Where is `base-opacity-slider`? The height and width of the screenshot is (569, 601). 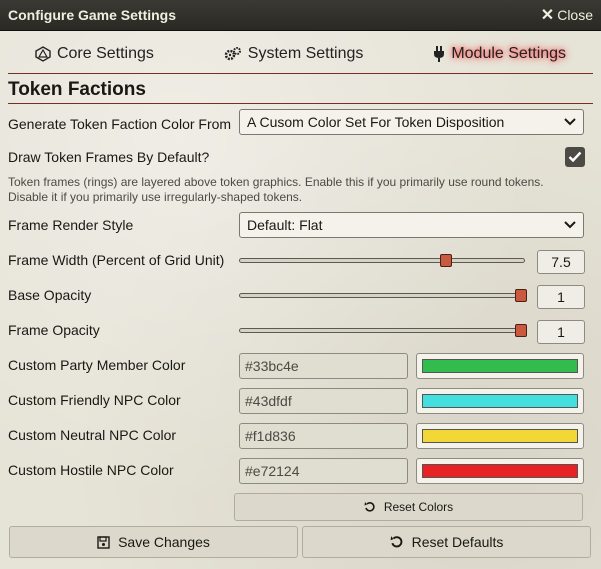 base-opacity-slider is located at coordinates (383, 296).